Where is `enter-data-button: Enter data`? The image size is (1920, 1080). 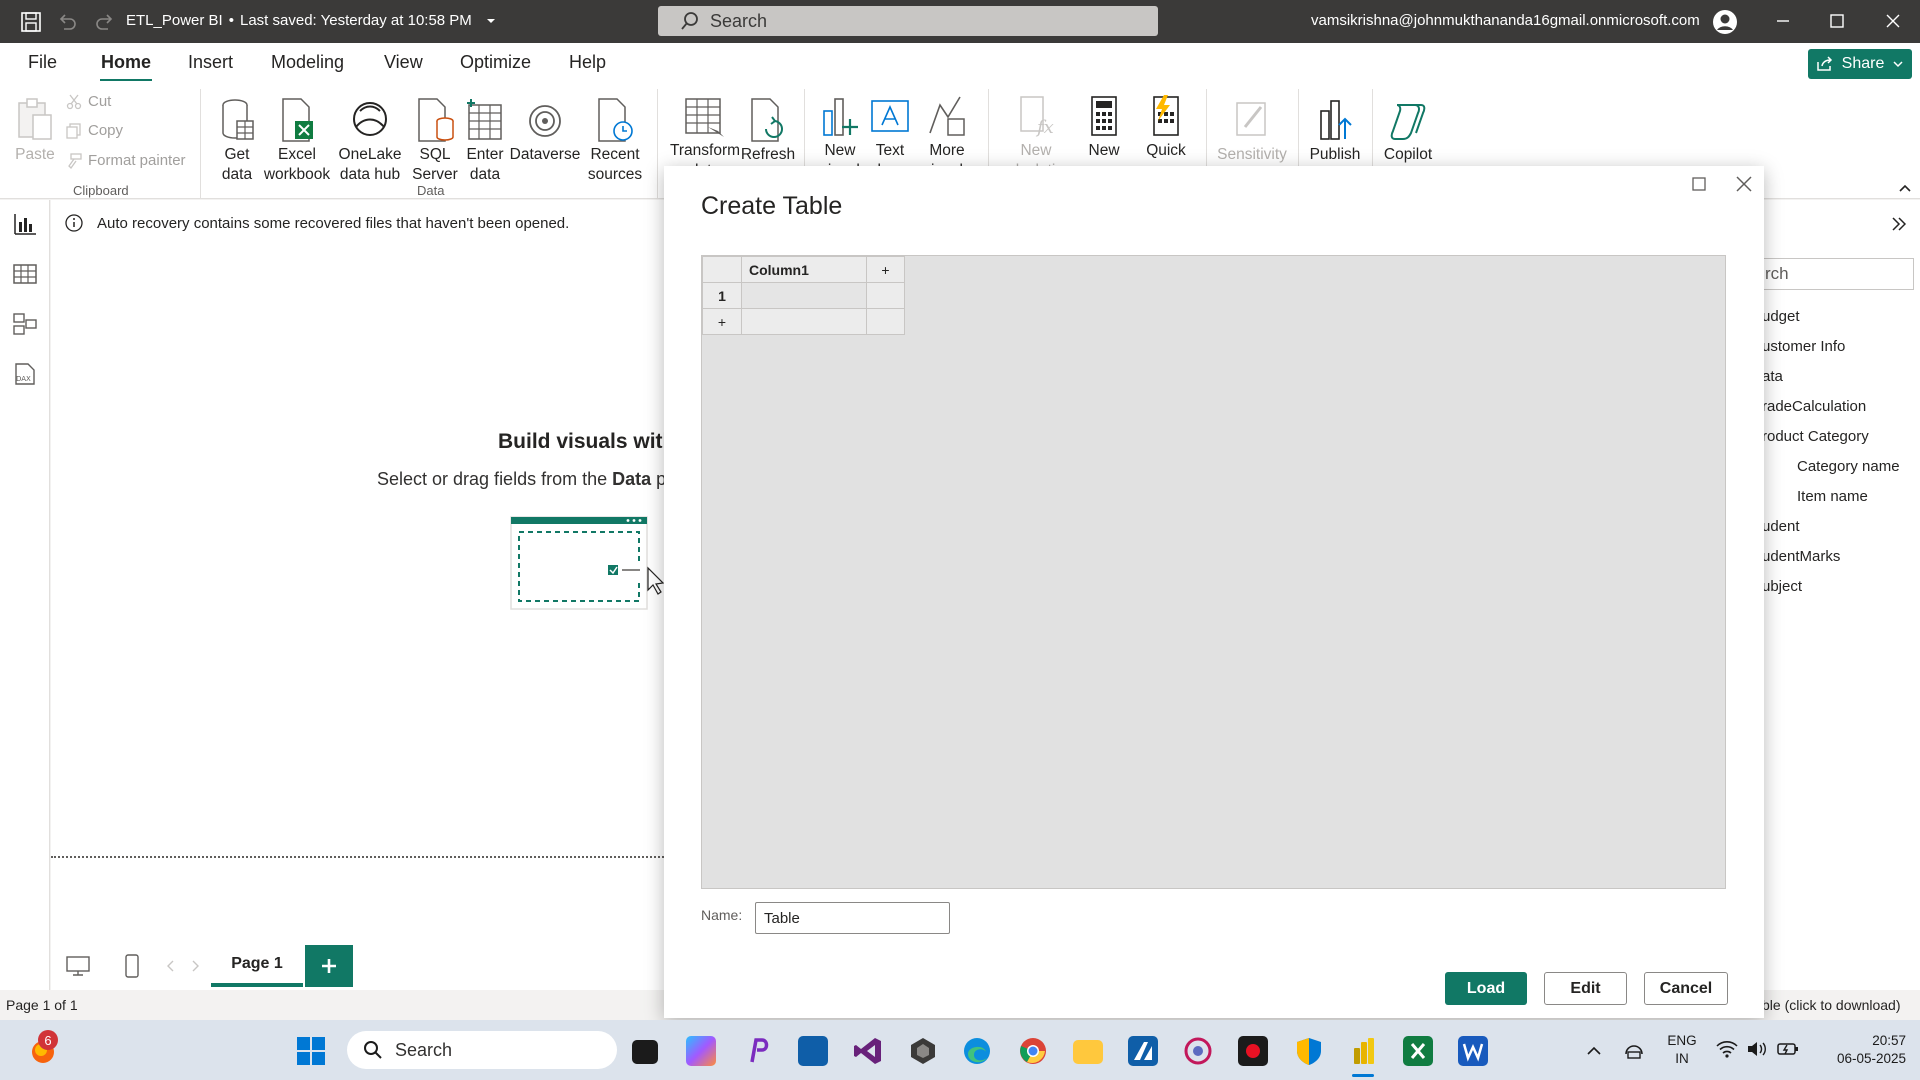 enter-data-button: Enter data is located at coordinates (485, 139).